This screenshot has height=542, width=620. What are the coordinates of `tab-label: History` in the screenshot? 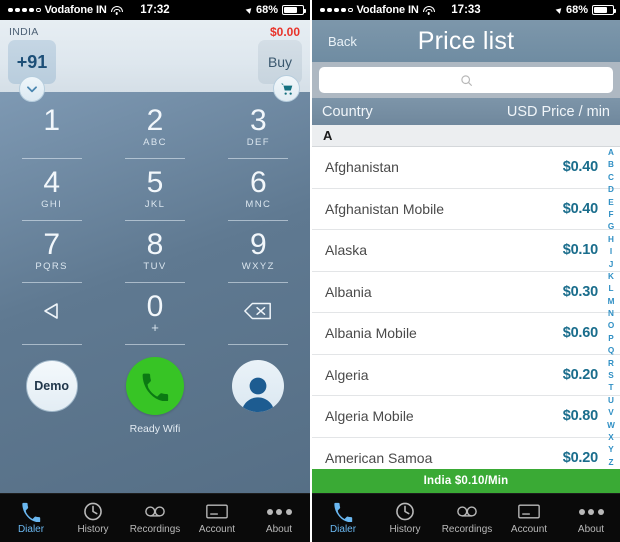 It's located at (93, 529).